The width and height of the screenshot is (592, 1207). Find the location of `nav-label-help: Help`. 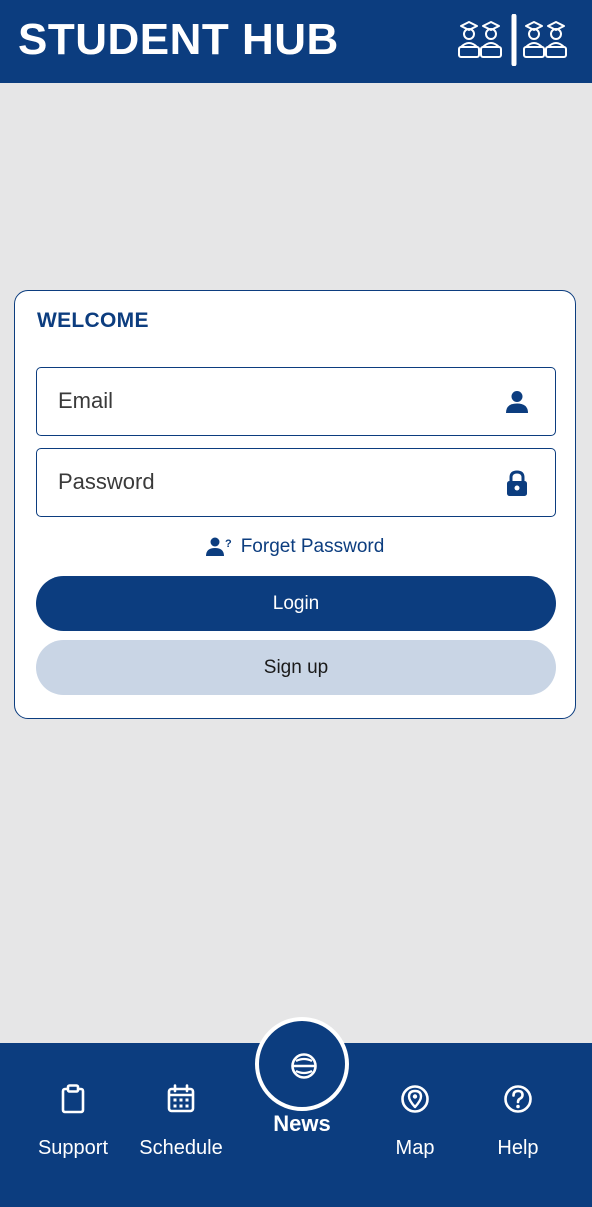

nav-label-help: Help is located at coordinates (518, 1148).